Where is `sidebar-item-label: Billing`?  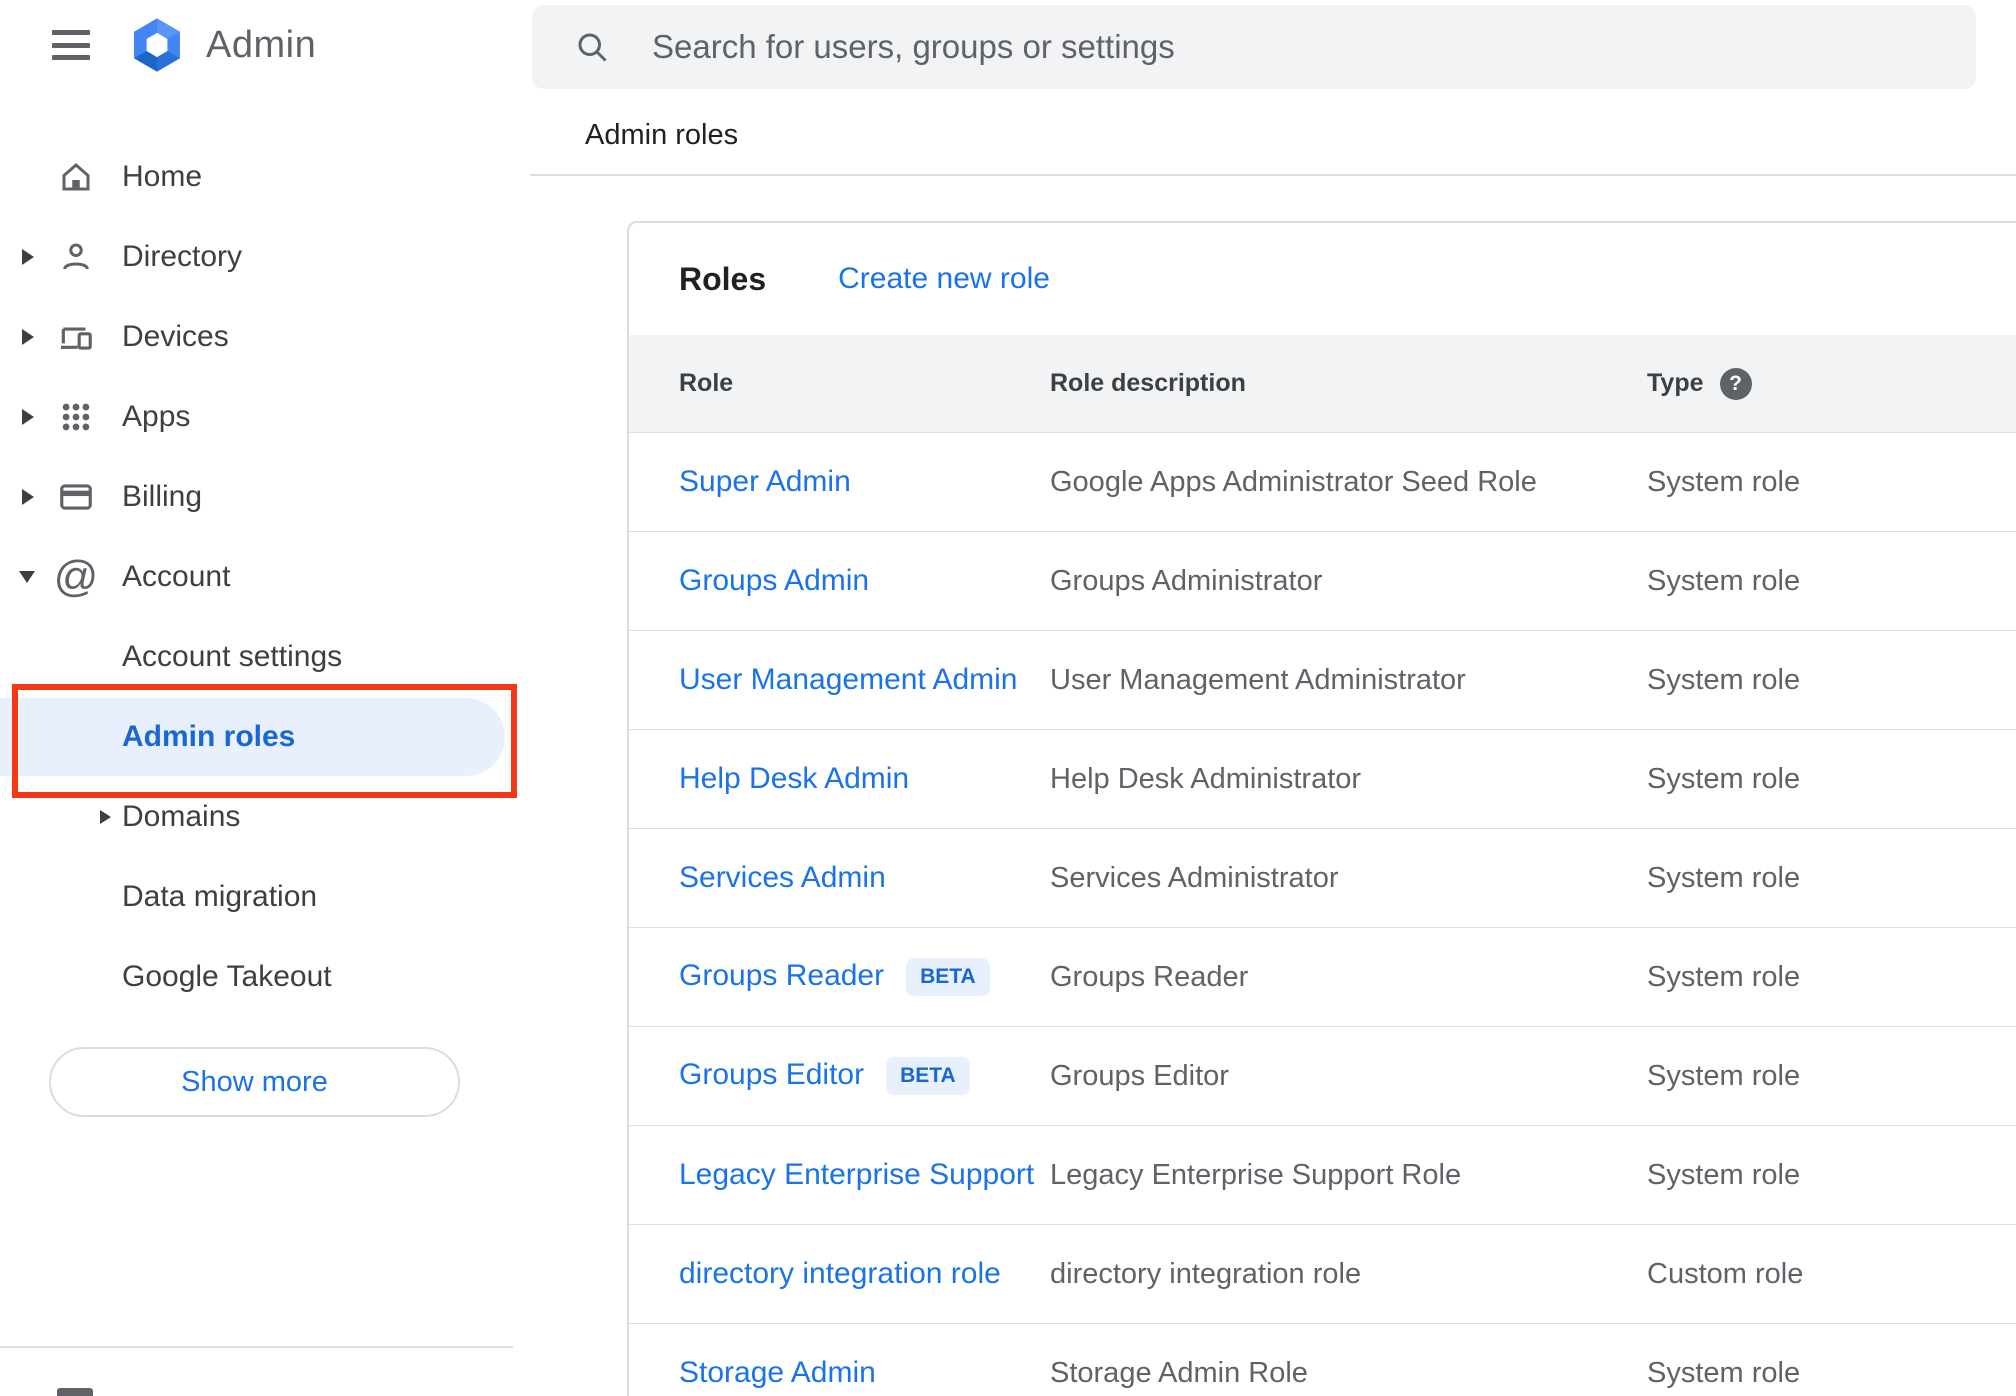 sidebar-item-label: Billing is located at coordinates (162, 496).